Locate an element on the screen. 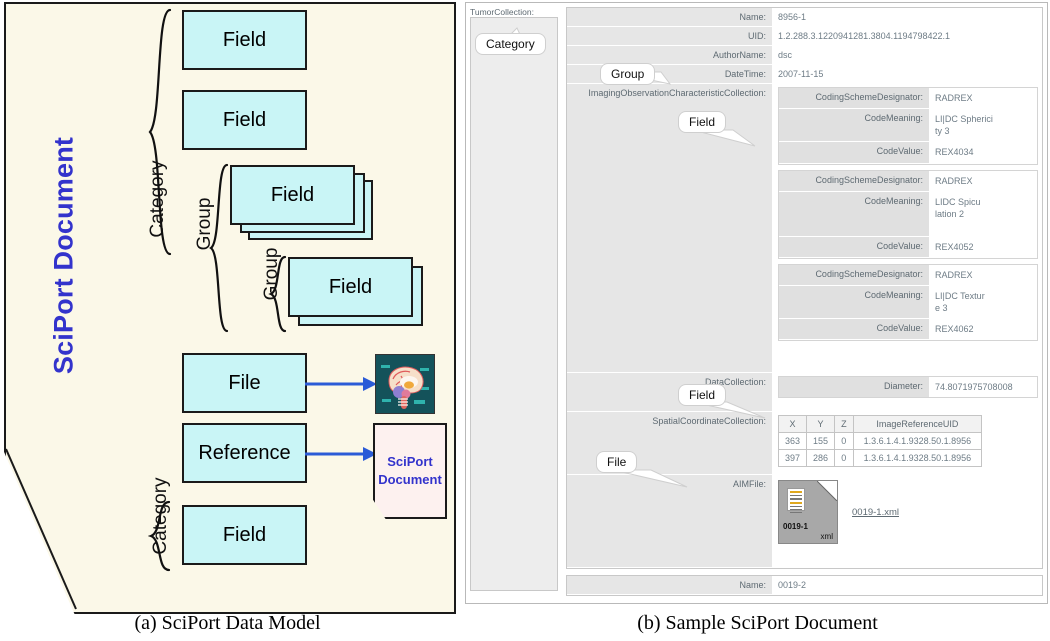 Image resolution: width=1050 pixels, height=641 pixels. field-box-group-outer-label: Field is located at coordinates (292, 194).